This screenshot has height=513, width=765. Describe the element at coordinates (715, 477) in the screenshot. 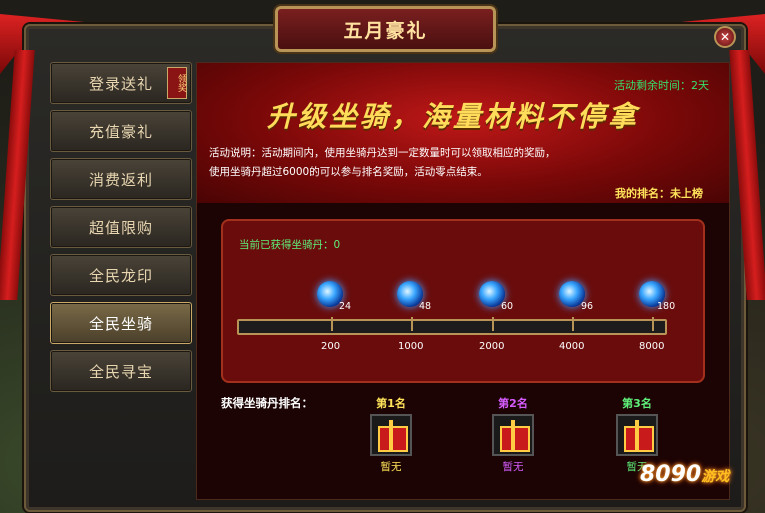

I see `watermark-sub: 游戏` at that location.